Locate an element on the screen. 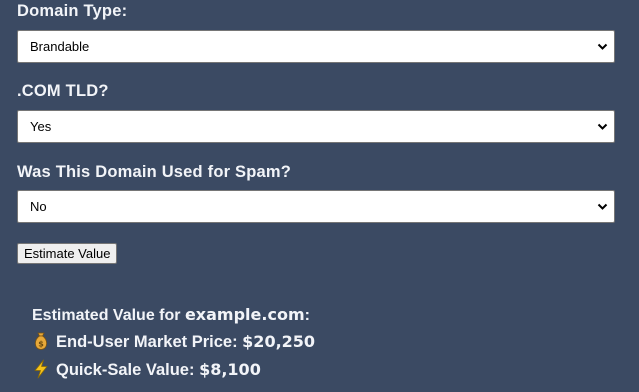 Image resolution: width=639 pixels, height=392 pixels. result-title: Estimated Value for example.com: is located at coordinates (173, 315).